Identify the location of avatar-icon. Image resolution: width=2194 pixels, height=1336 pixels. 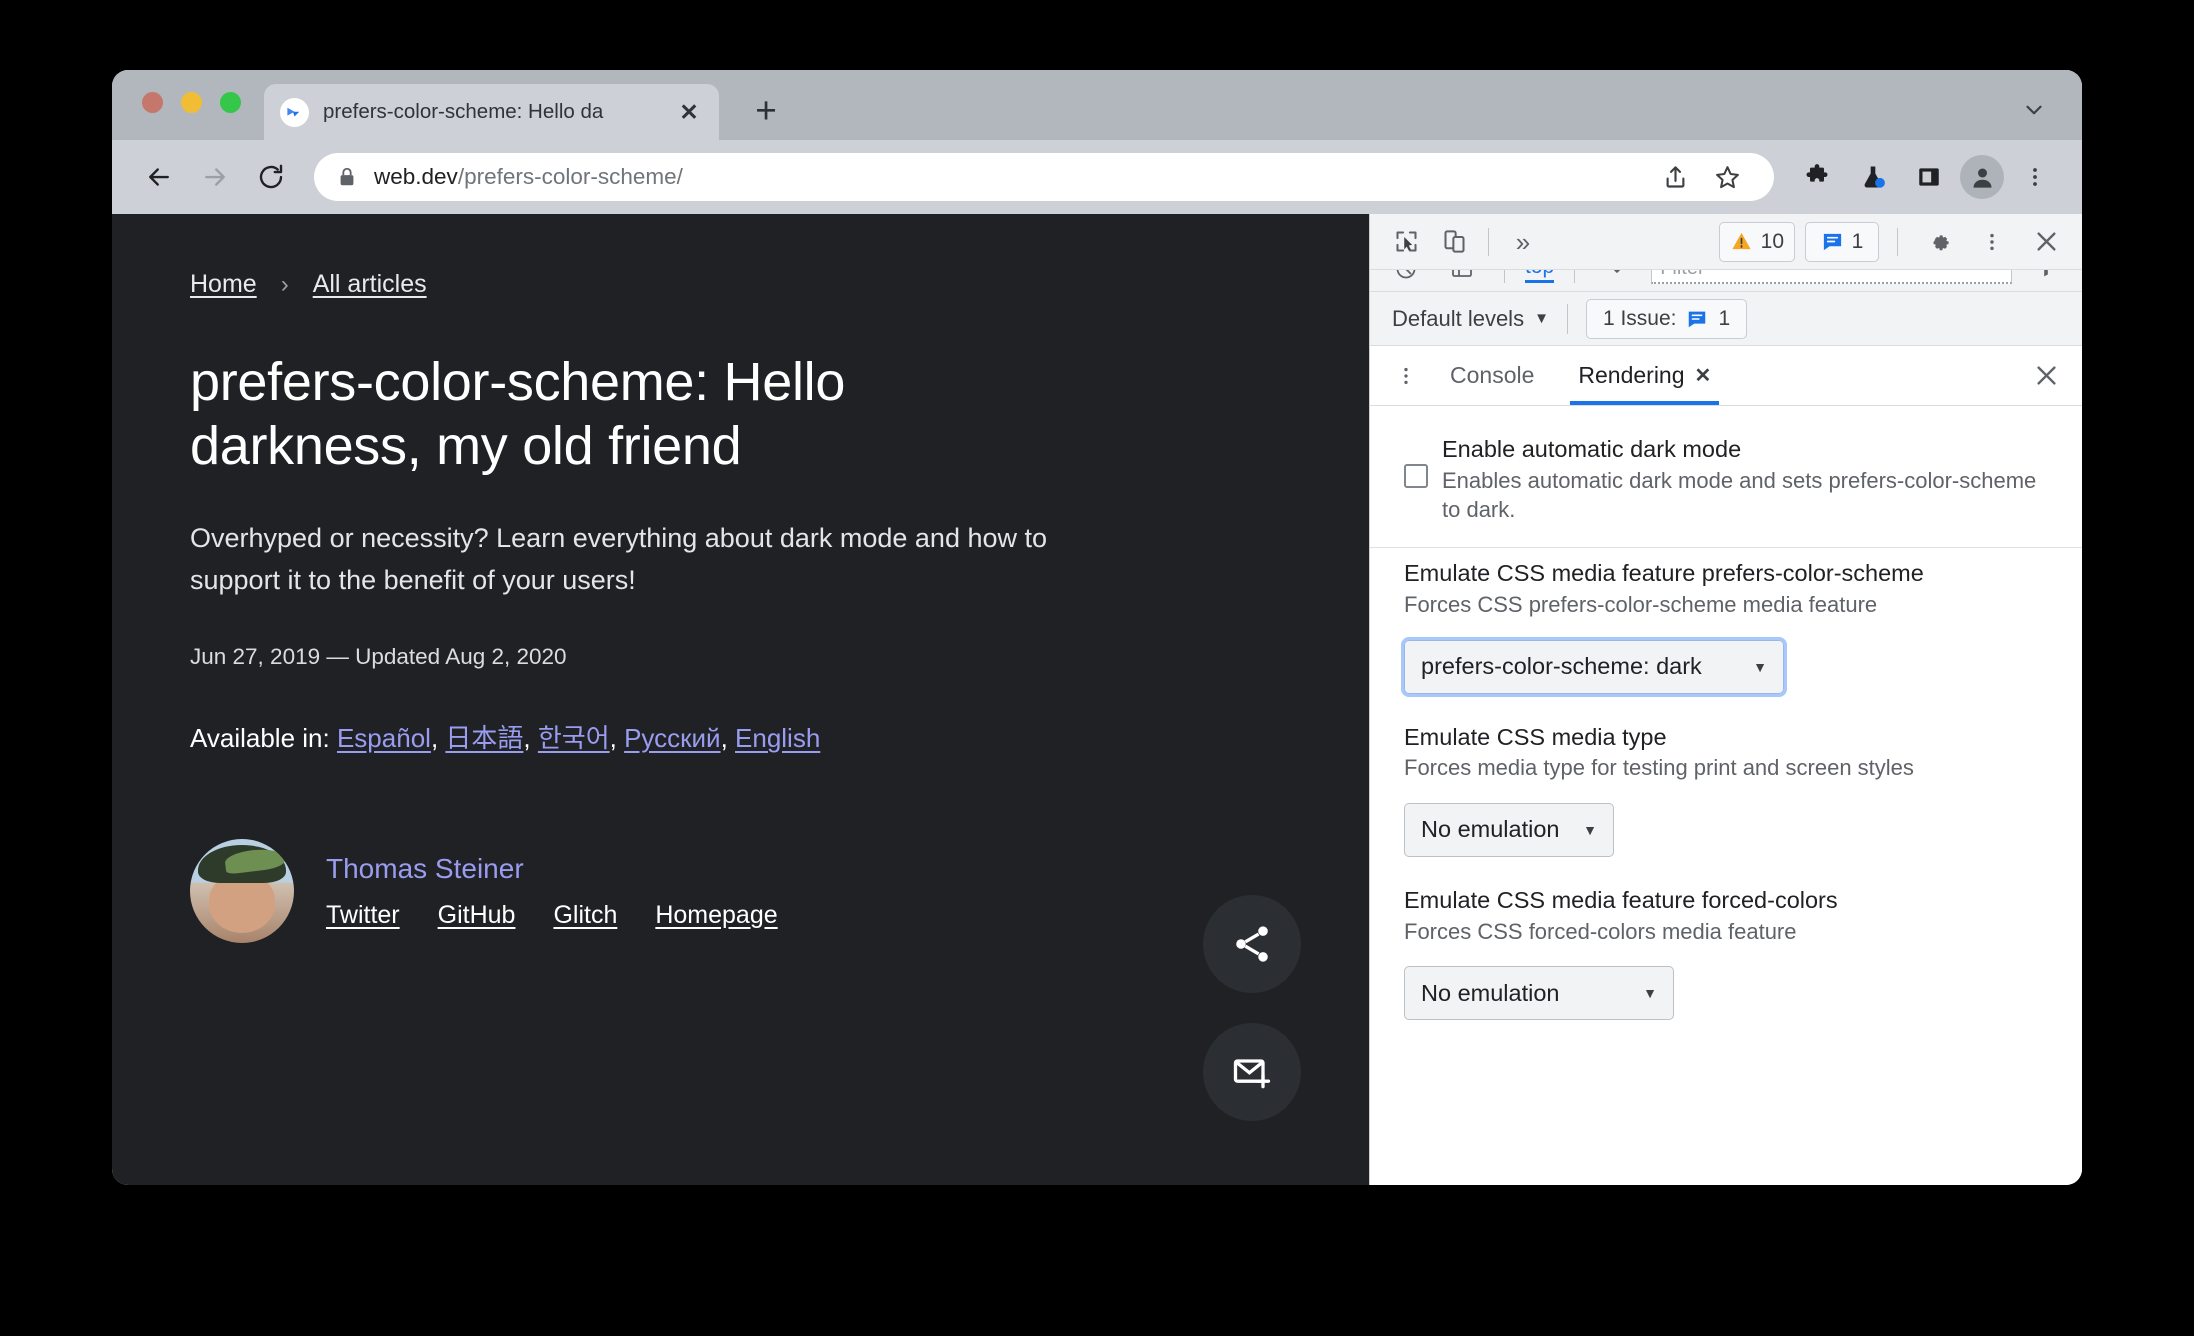
(1982, 177).